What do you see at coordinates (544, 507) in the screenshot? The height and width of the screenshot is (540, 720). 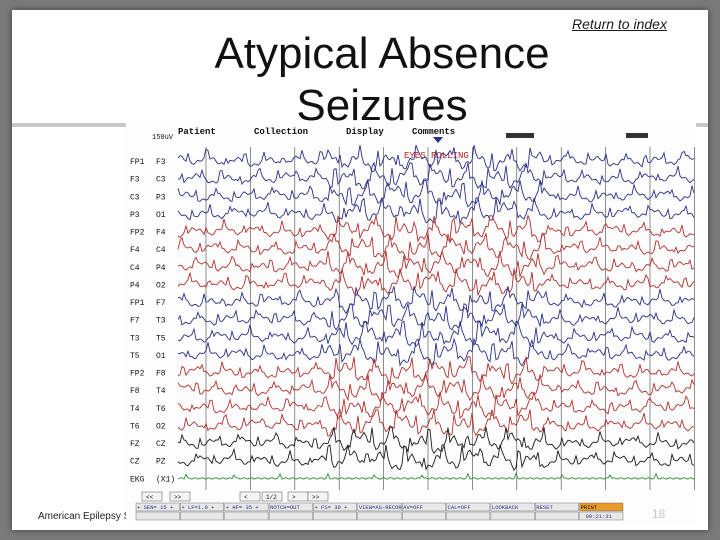 I see `control-label: RESET` at bounding box center [544, 507].